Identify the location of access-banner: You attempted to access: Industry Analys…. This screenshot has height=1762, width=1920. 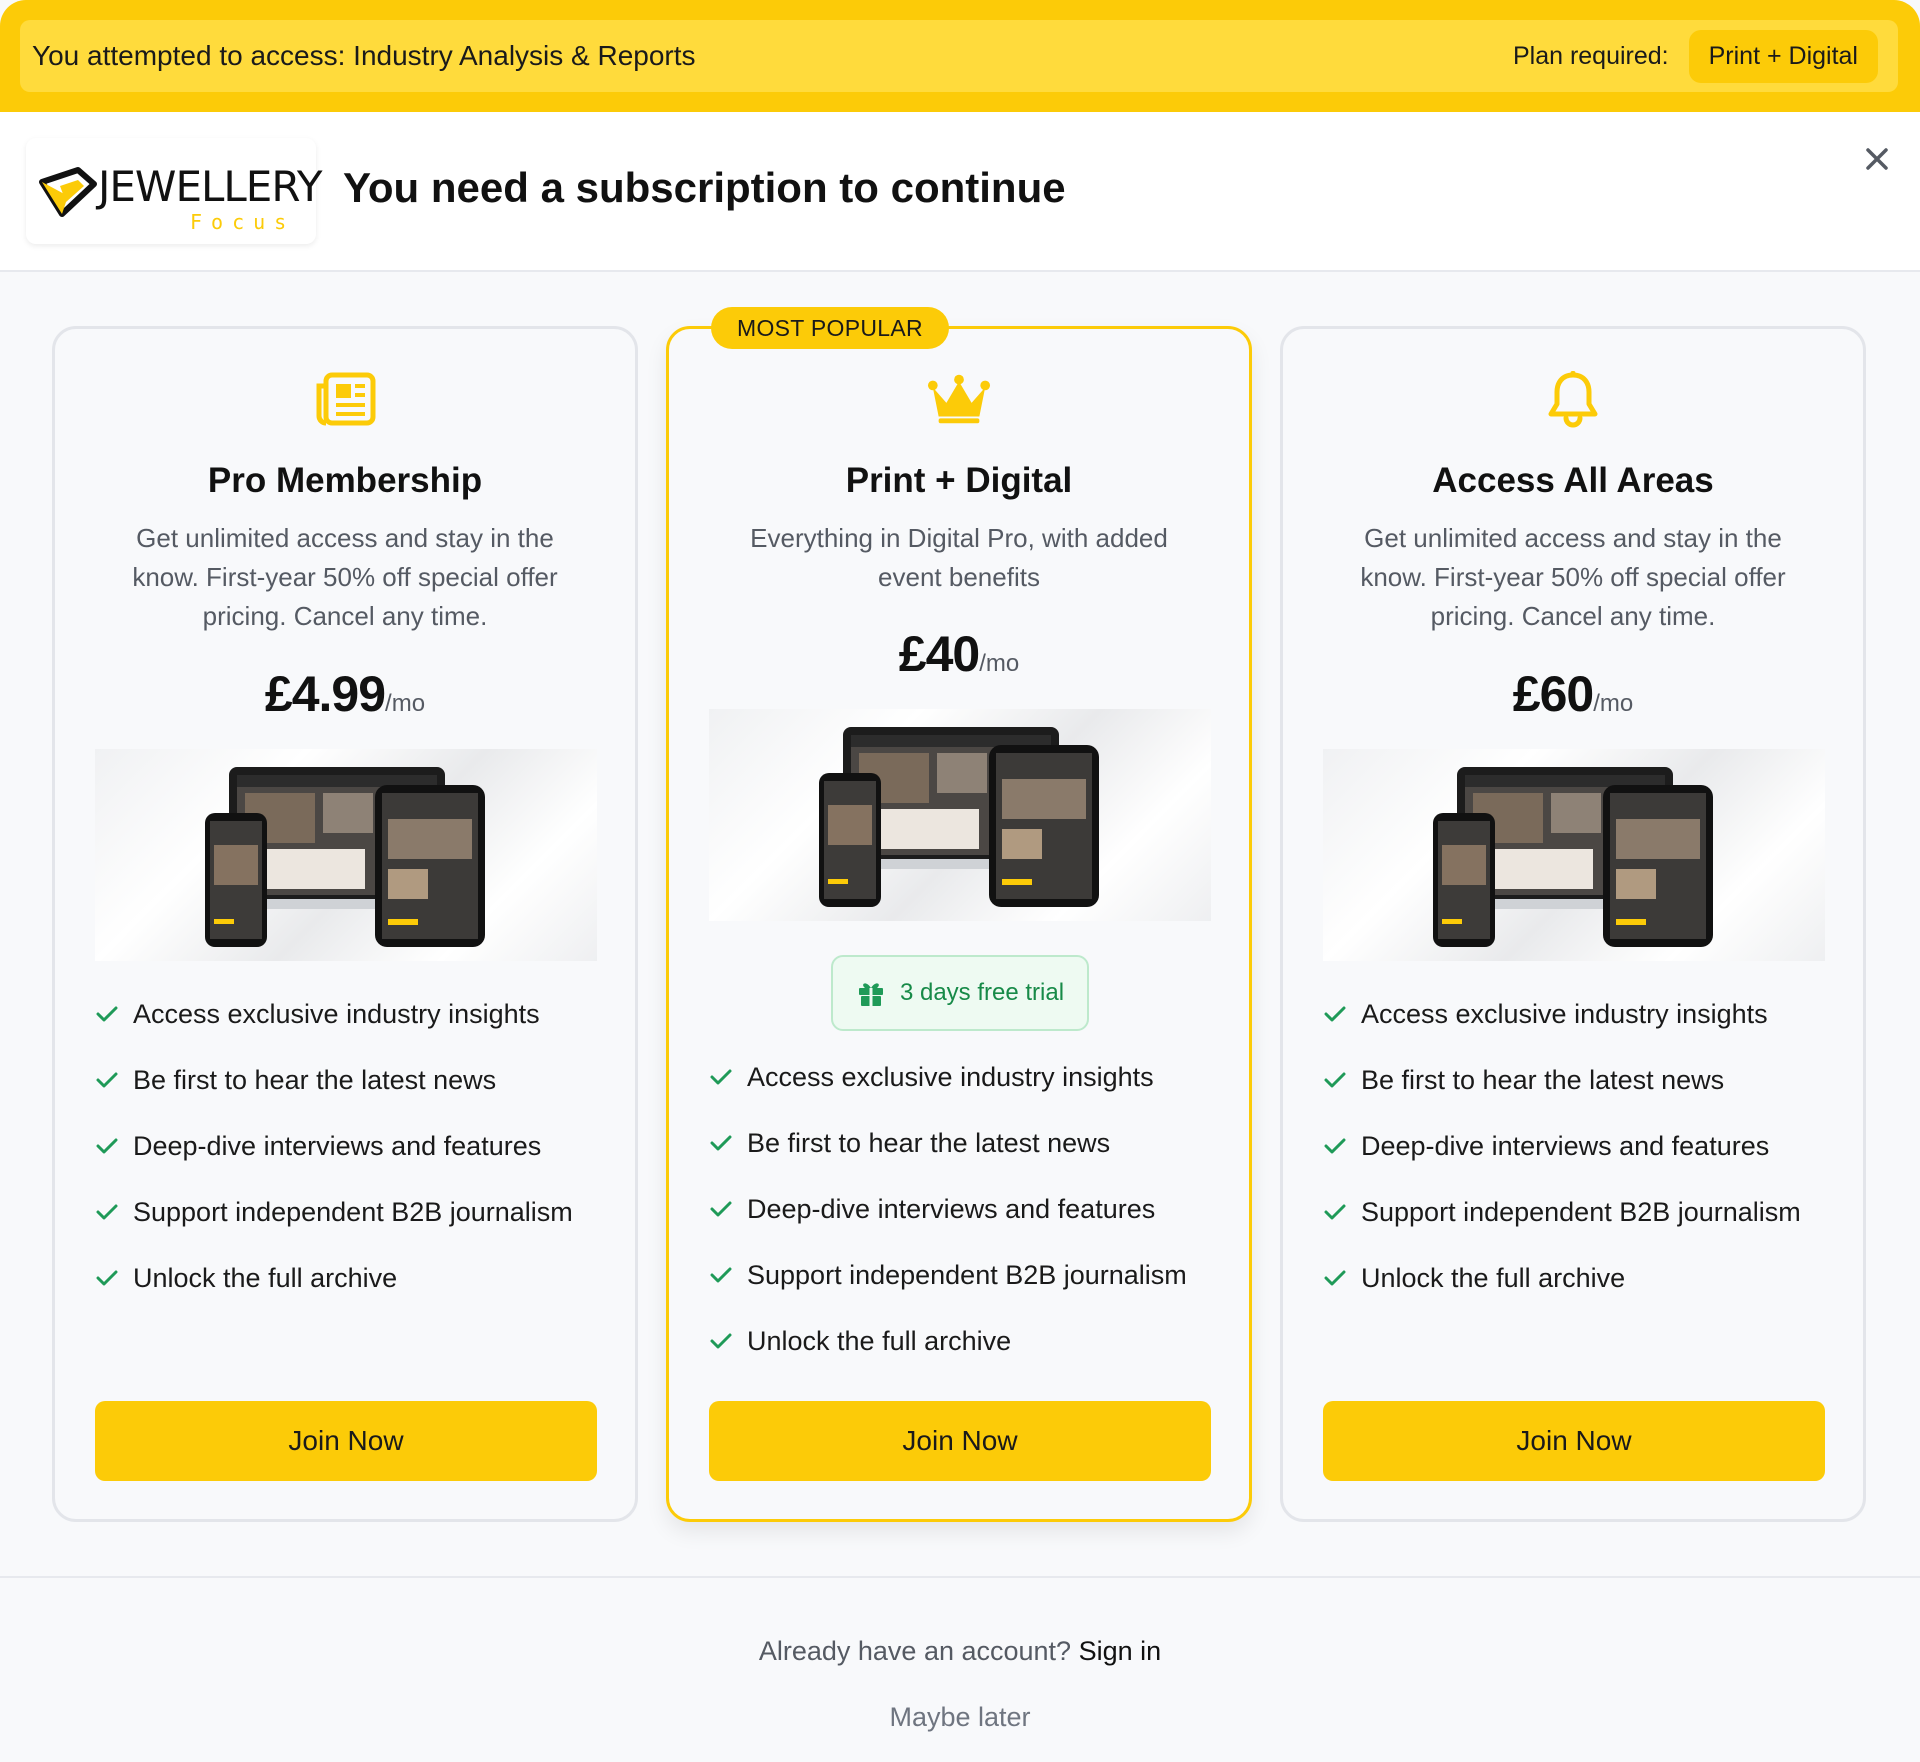
(960, 56).